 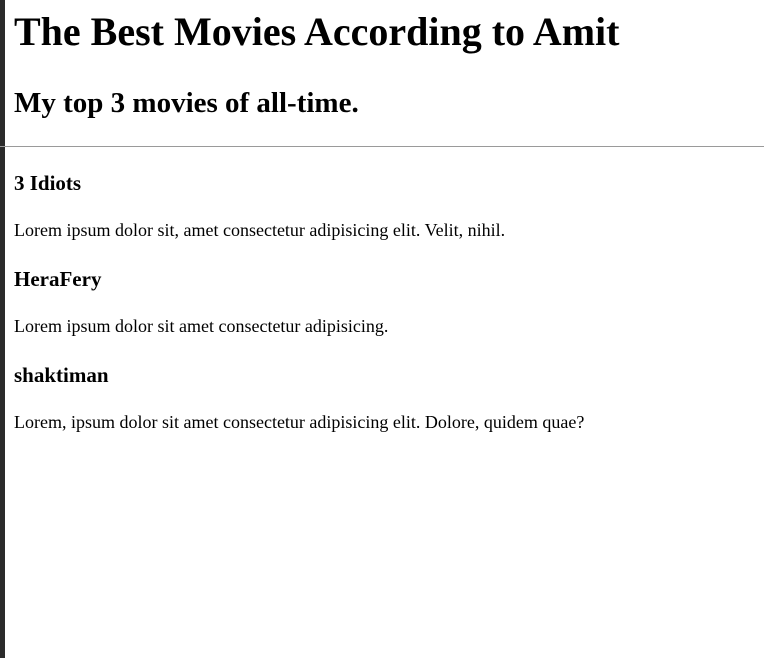 I want to click on divider, so click(x=382, y=146).